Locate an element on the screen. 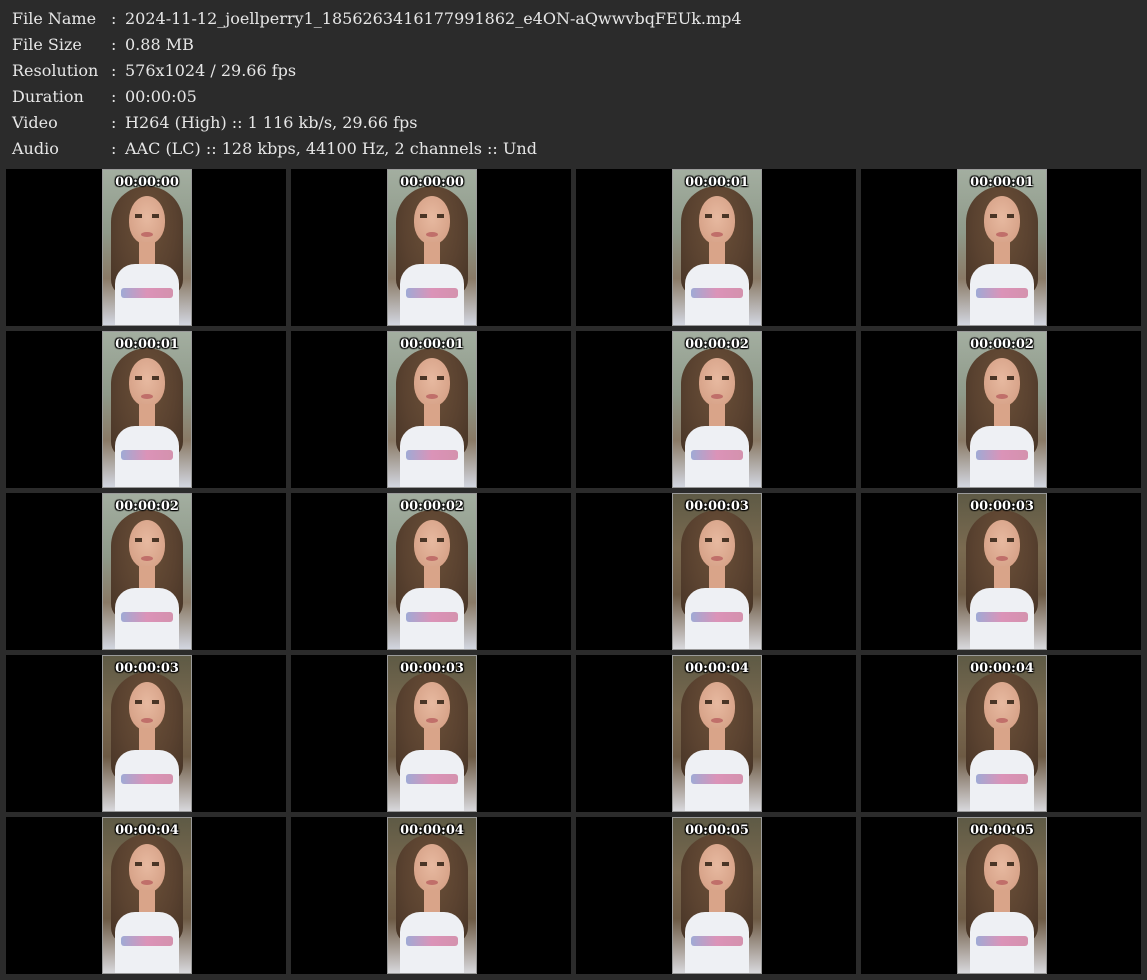 The width and height of the screenshot is (1147, 980). timestamp-label: 00:00:05 is located at coordinates (717, 830).